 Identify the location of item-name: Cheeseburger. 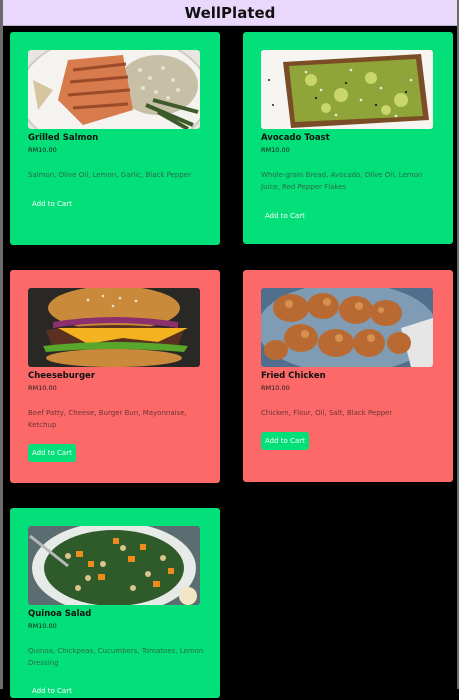
(62, 376).